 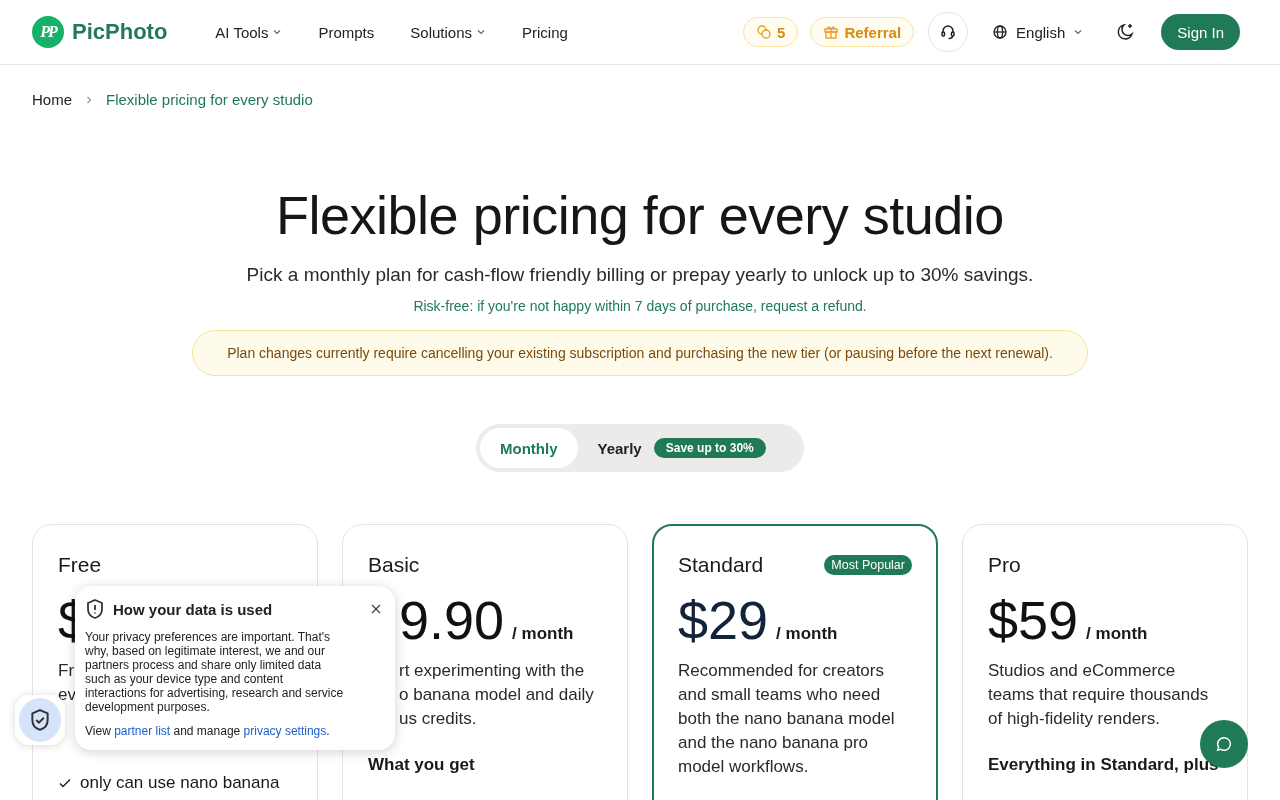 What do you see at coordinates (438, 719) in the screenshot?
I see `plan-description-line: us credits.` at bounding box center [438, 719].